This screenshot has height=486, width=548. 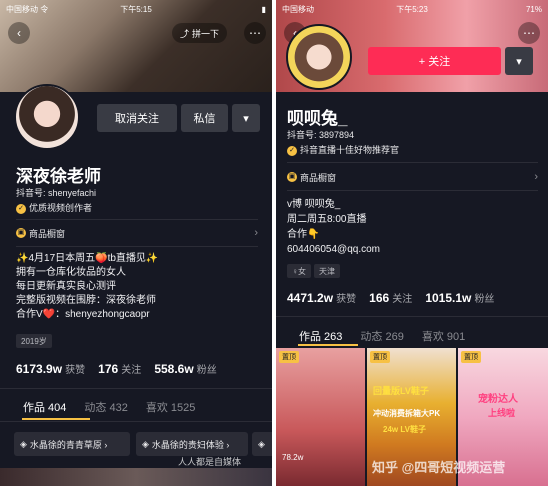 What do you see at coordinates (83, 314) in the screenshot?
I see `bio-line: 合作V❤️：shenyezhongcaopr` at bounding box center [83, 314].